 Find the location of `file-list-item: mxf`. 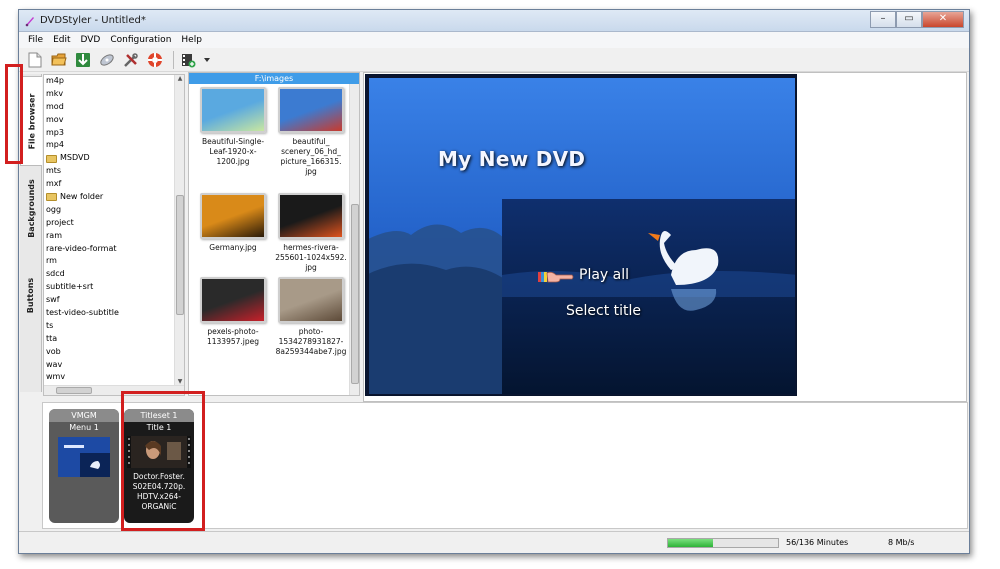

file-list-item: mxf is located at coordinates (114, 184).